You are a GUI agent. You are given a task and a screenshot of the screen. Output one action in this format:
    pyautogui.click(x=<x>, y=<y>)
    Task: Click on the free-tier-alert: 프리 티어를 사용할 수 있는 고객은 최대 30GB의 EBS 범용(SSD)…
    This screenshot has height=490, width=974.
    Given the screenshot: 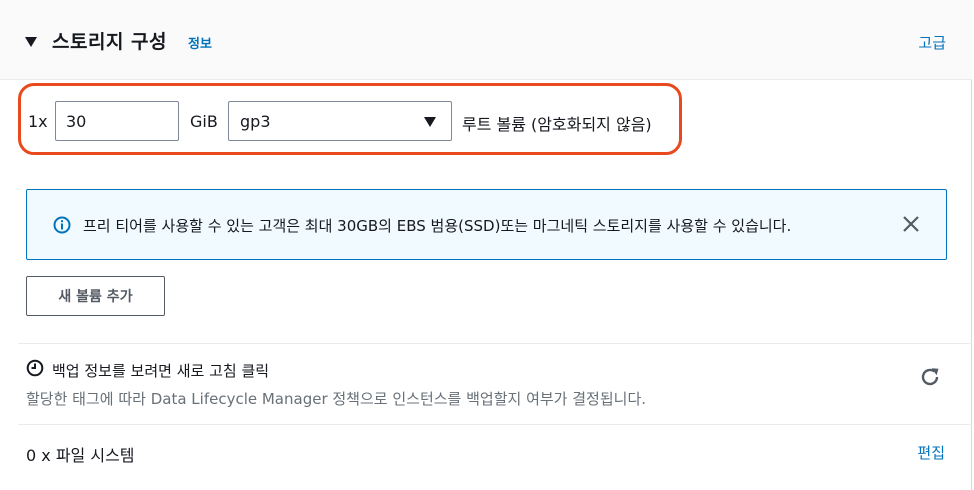 What is the action you would take?
    pyautogui.click(x=486, y=224)
    